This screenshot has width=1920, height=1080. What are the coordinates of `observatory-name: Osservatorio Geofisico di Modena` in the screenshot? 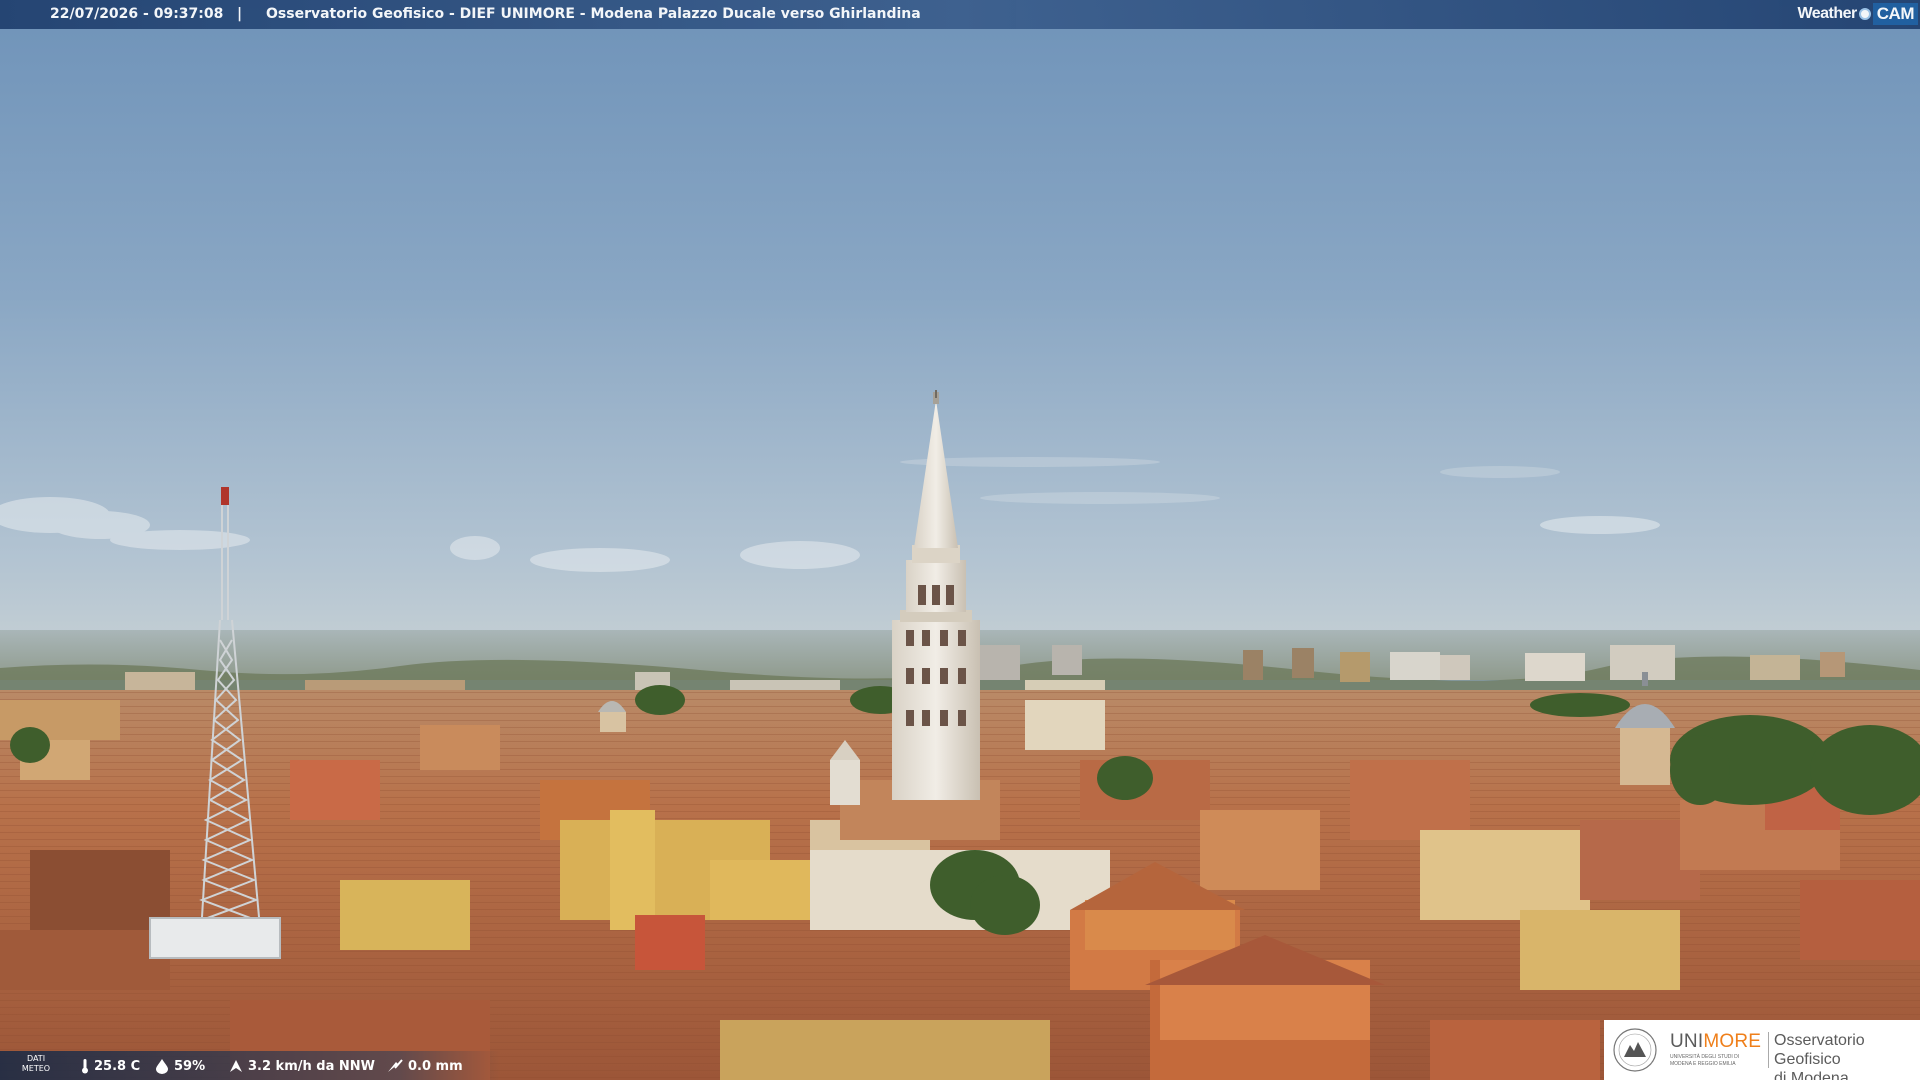 It's located at (1847, 1055).